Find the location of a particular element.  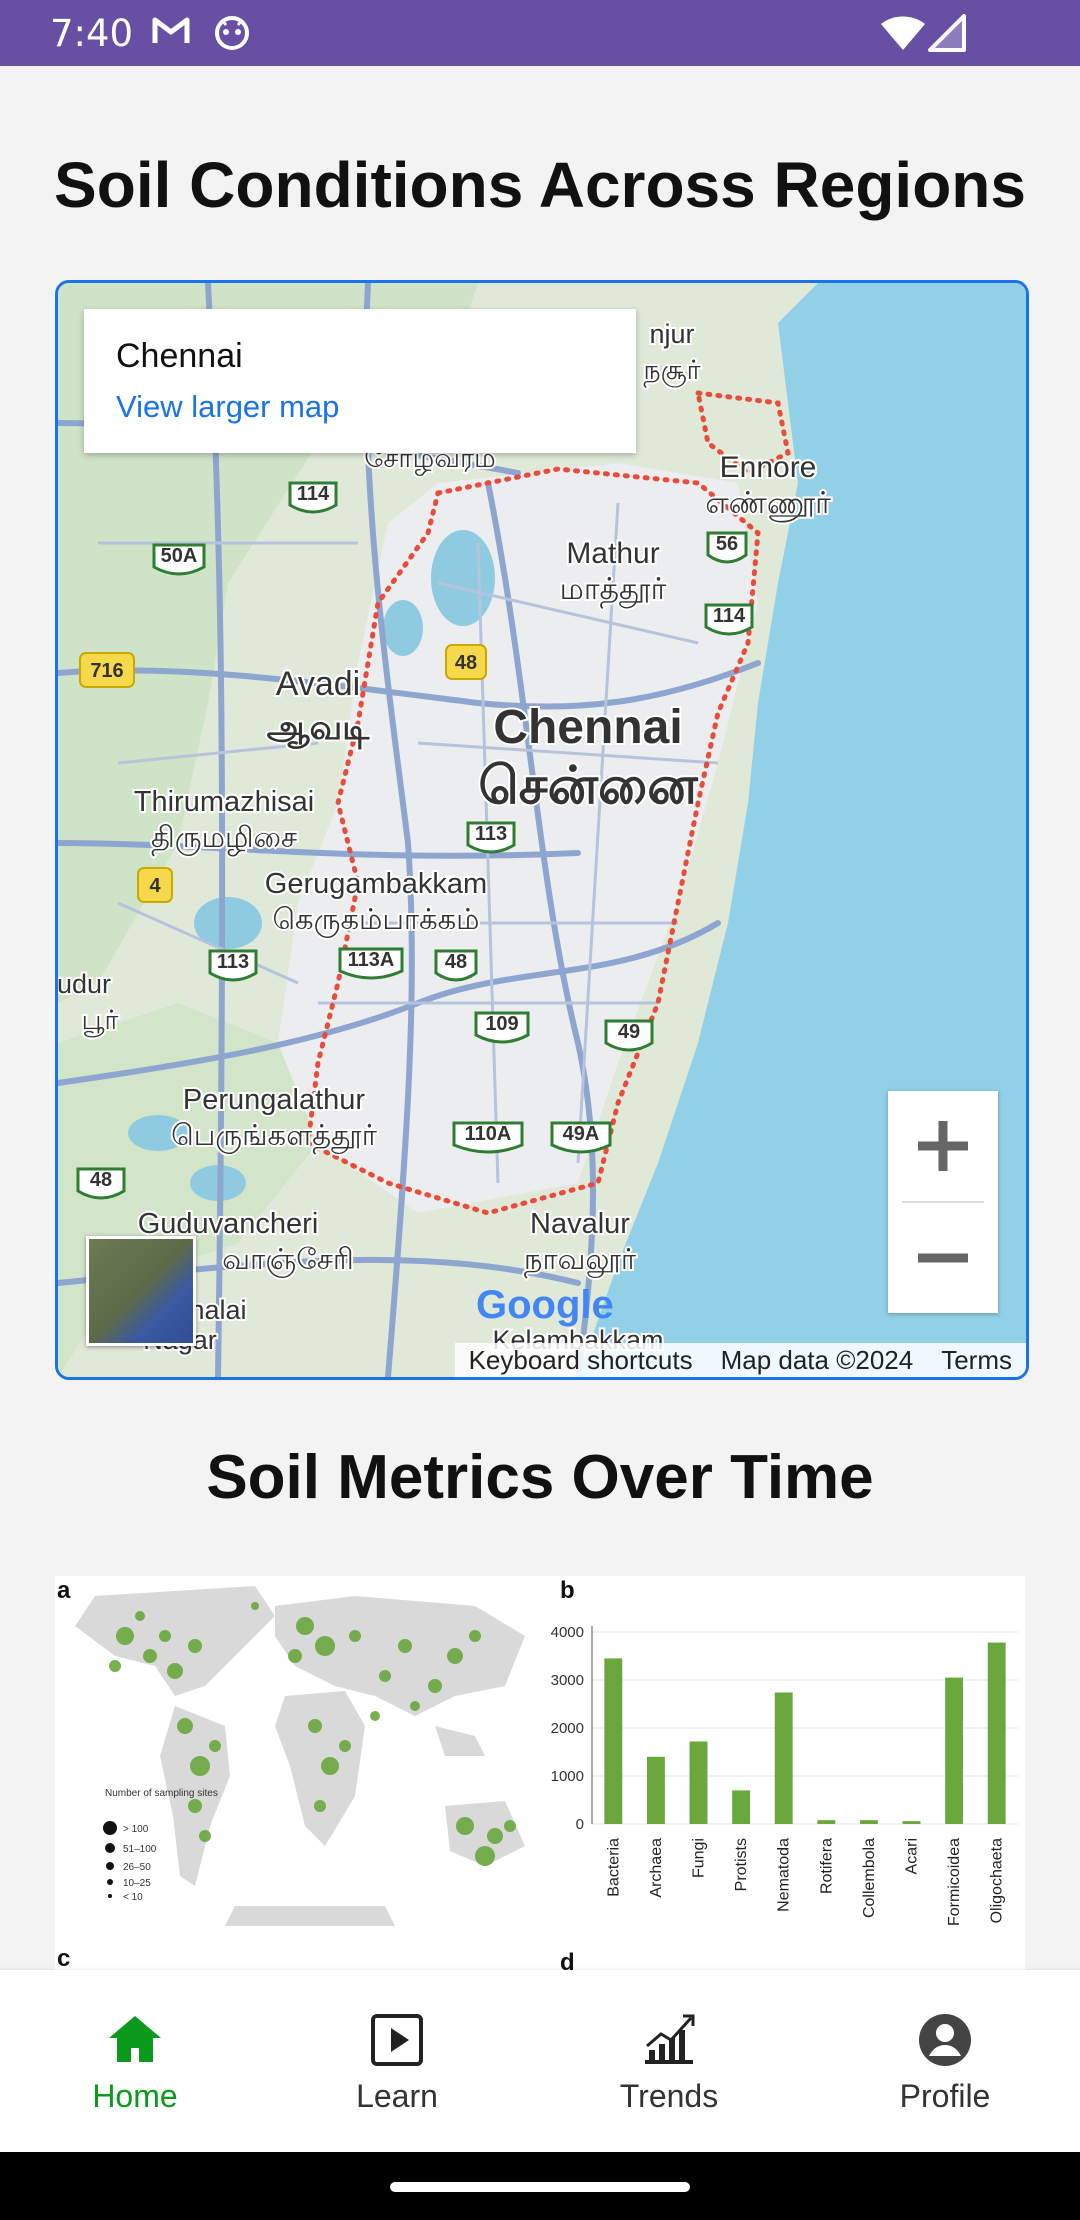

route-shield: 4 is located at coordinates (155, 885).